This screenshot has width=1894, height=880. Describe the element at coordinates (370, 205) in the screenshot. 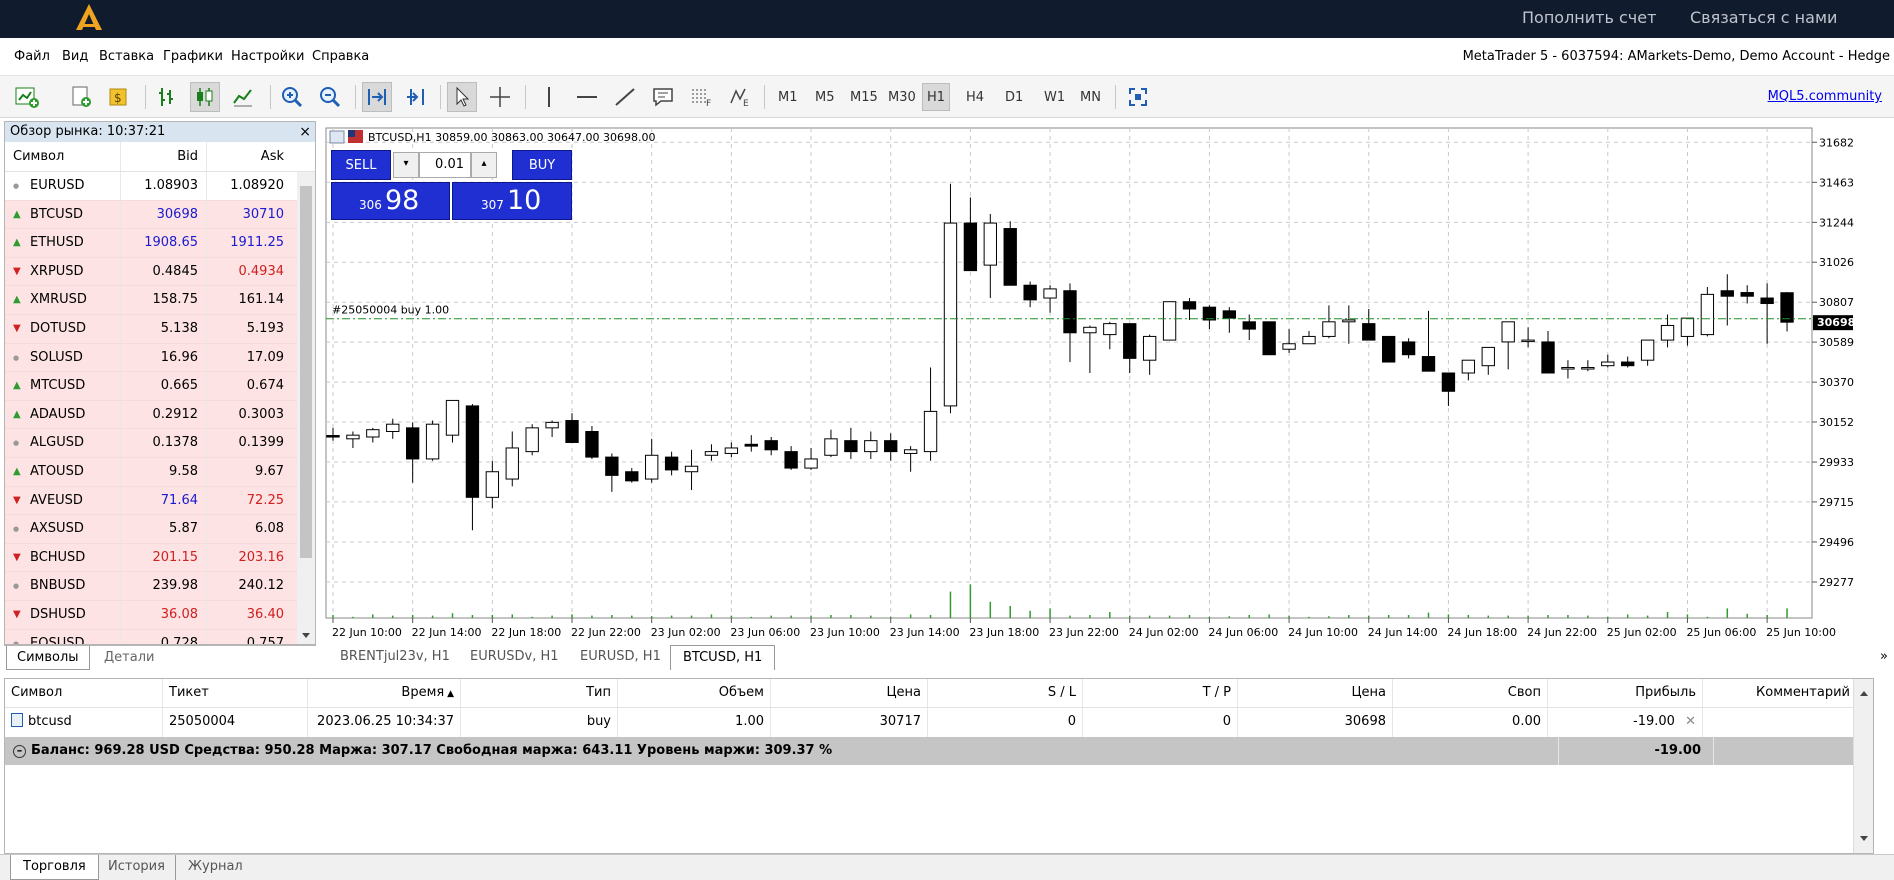

I see `sell-price-small: 306` at that location.